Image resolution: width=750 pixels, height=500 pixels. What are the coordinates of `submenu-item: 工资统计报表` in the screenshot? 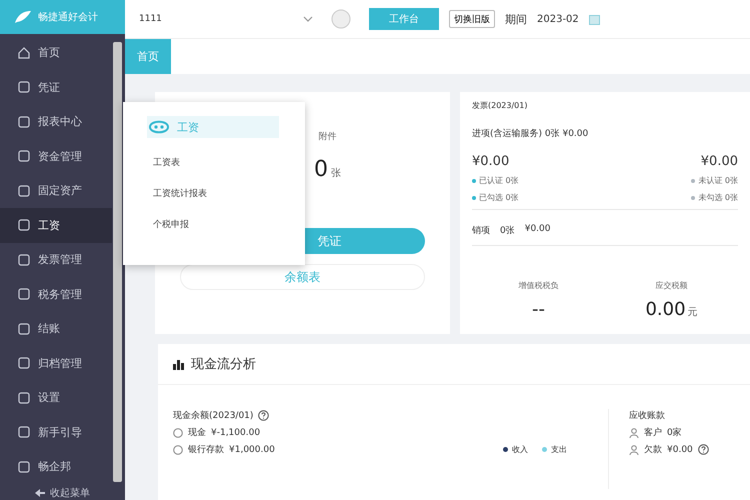 It's located at (229, 193).